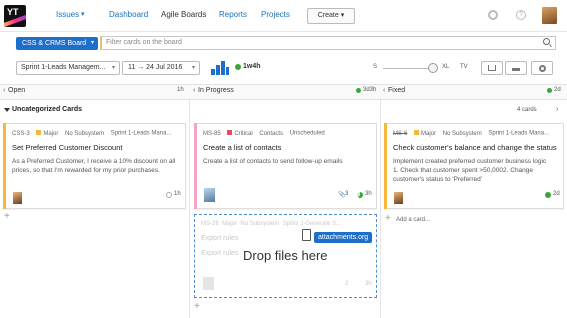 This screenshot has width=567, height=318. Describe the element at coordinates (493, 15) in the screenshot. I see `settings-icon` at that location.